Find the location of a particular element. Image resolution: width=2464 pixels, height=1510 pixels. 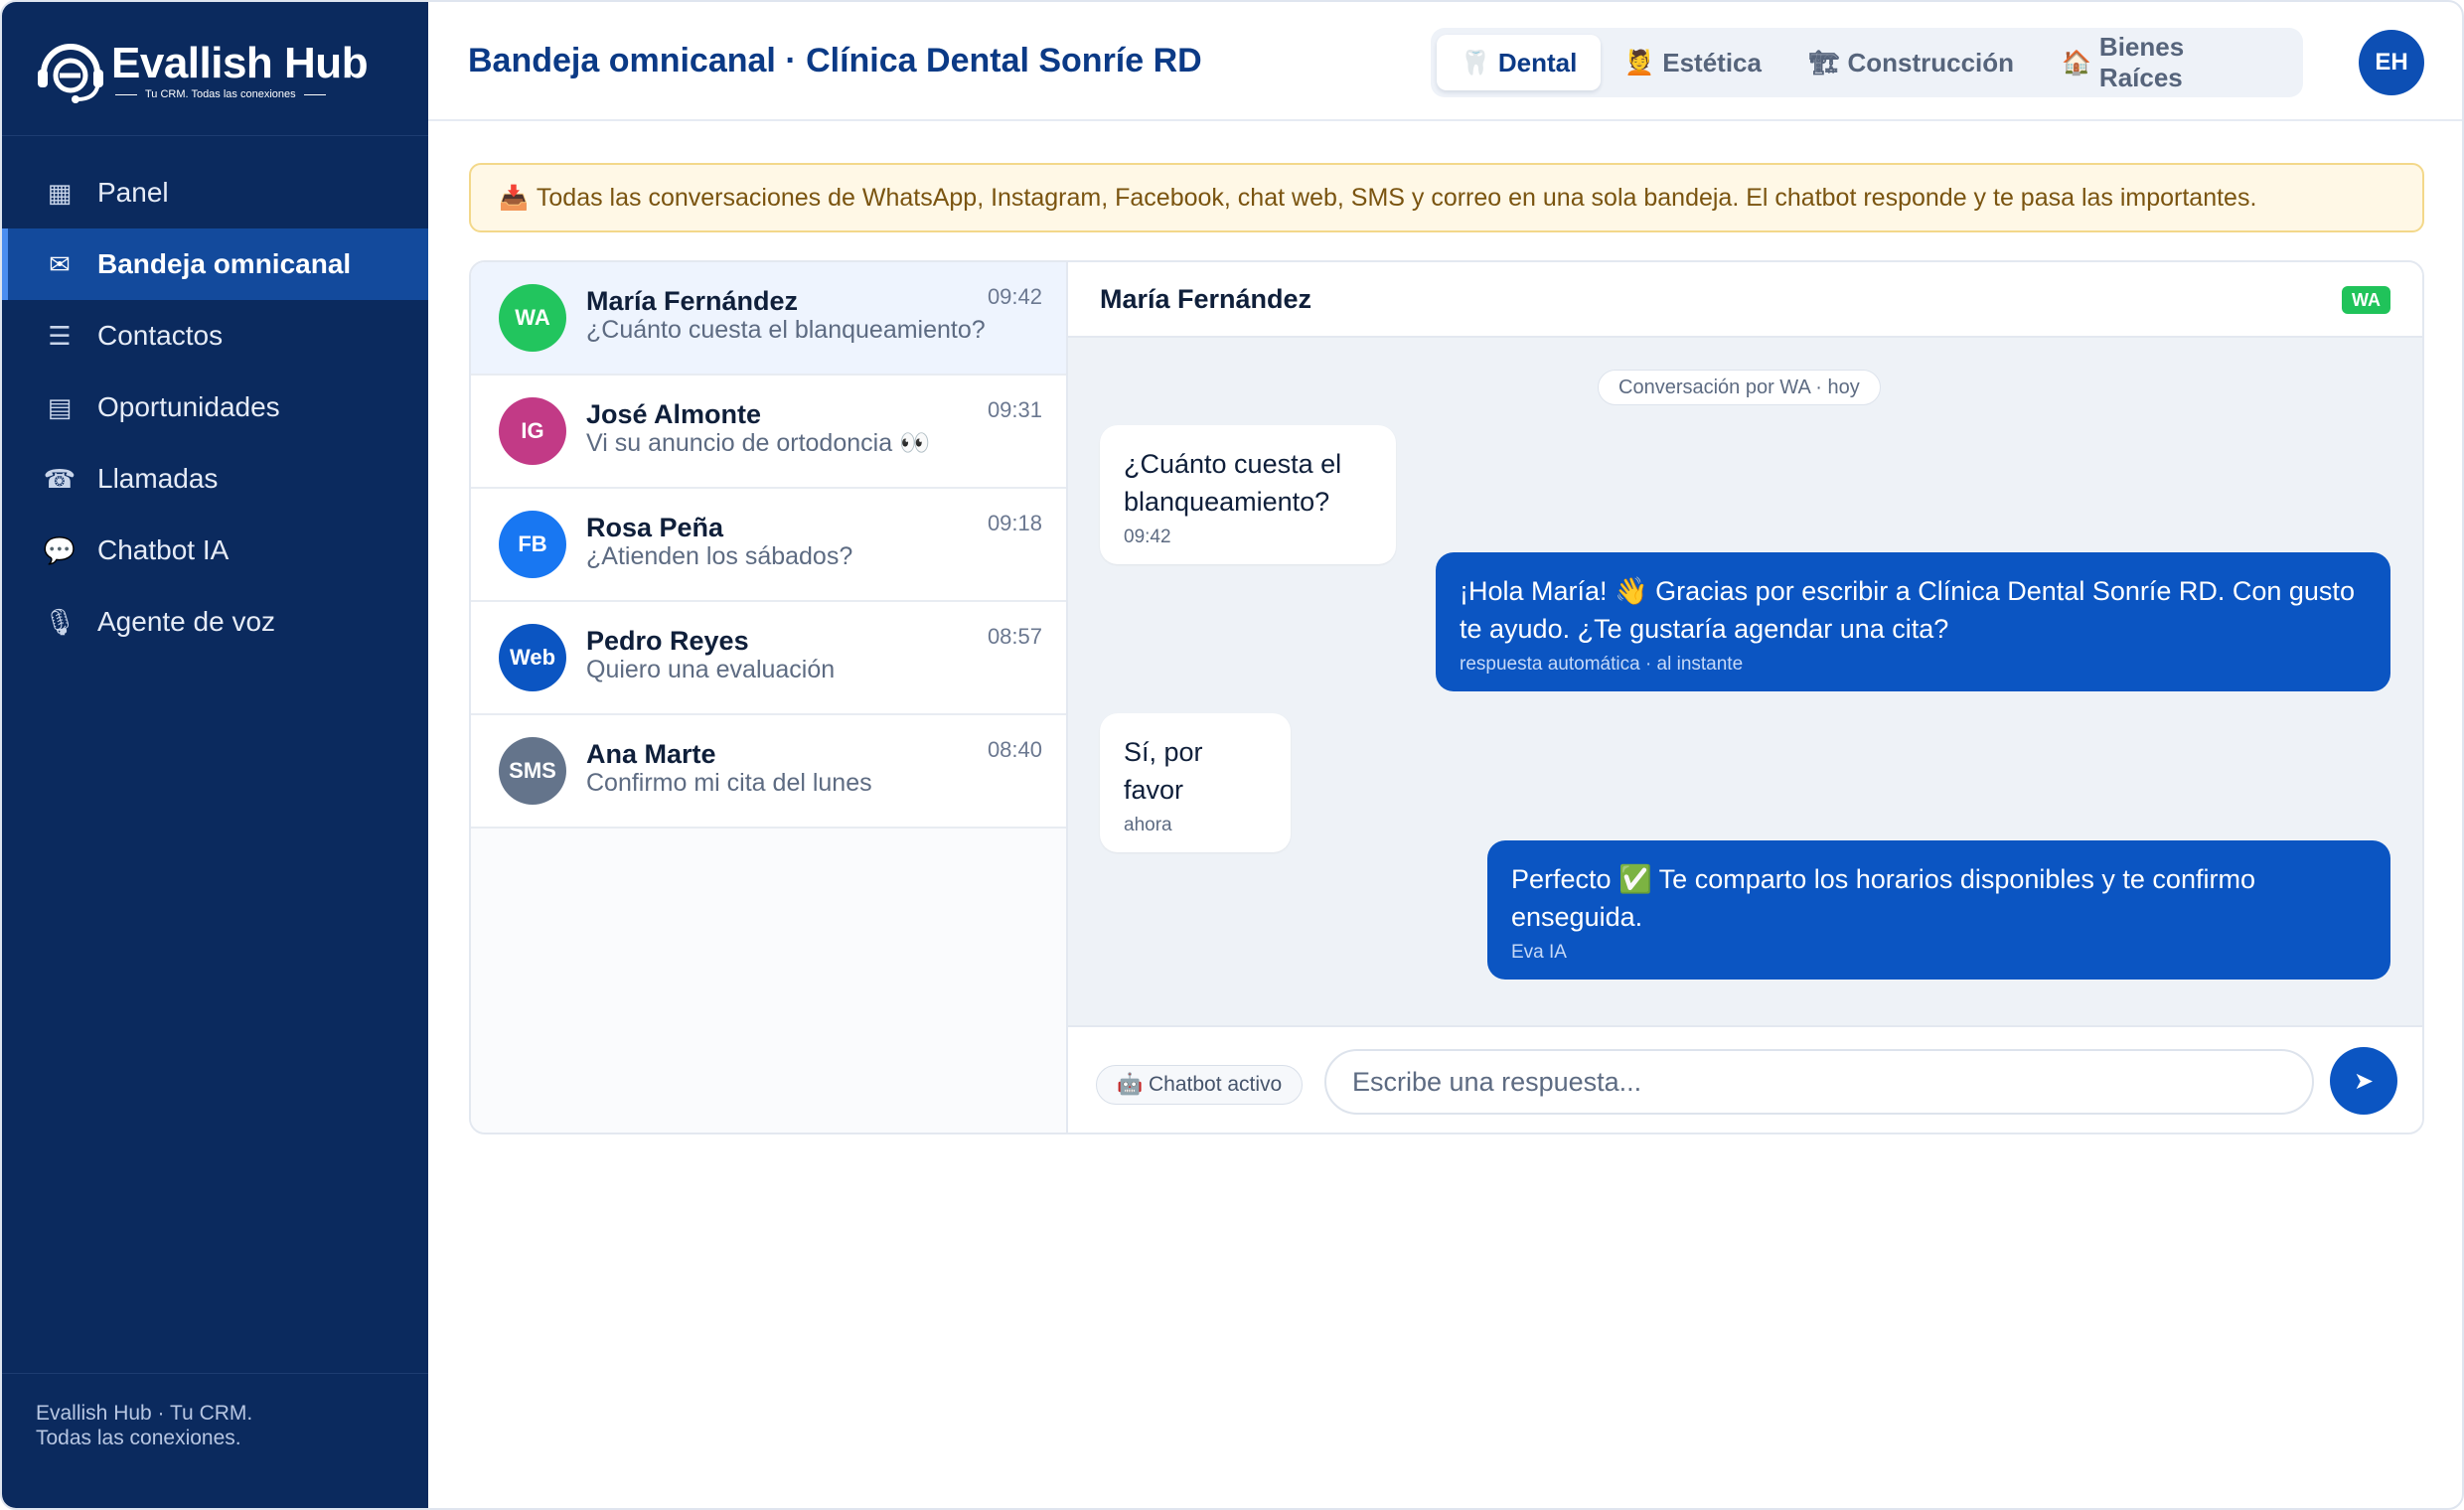

message-meta: Eva IA is located at coordinates (1539, 953).